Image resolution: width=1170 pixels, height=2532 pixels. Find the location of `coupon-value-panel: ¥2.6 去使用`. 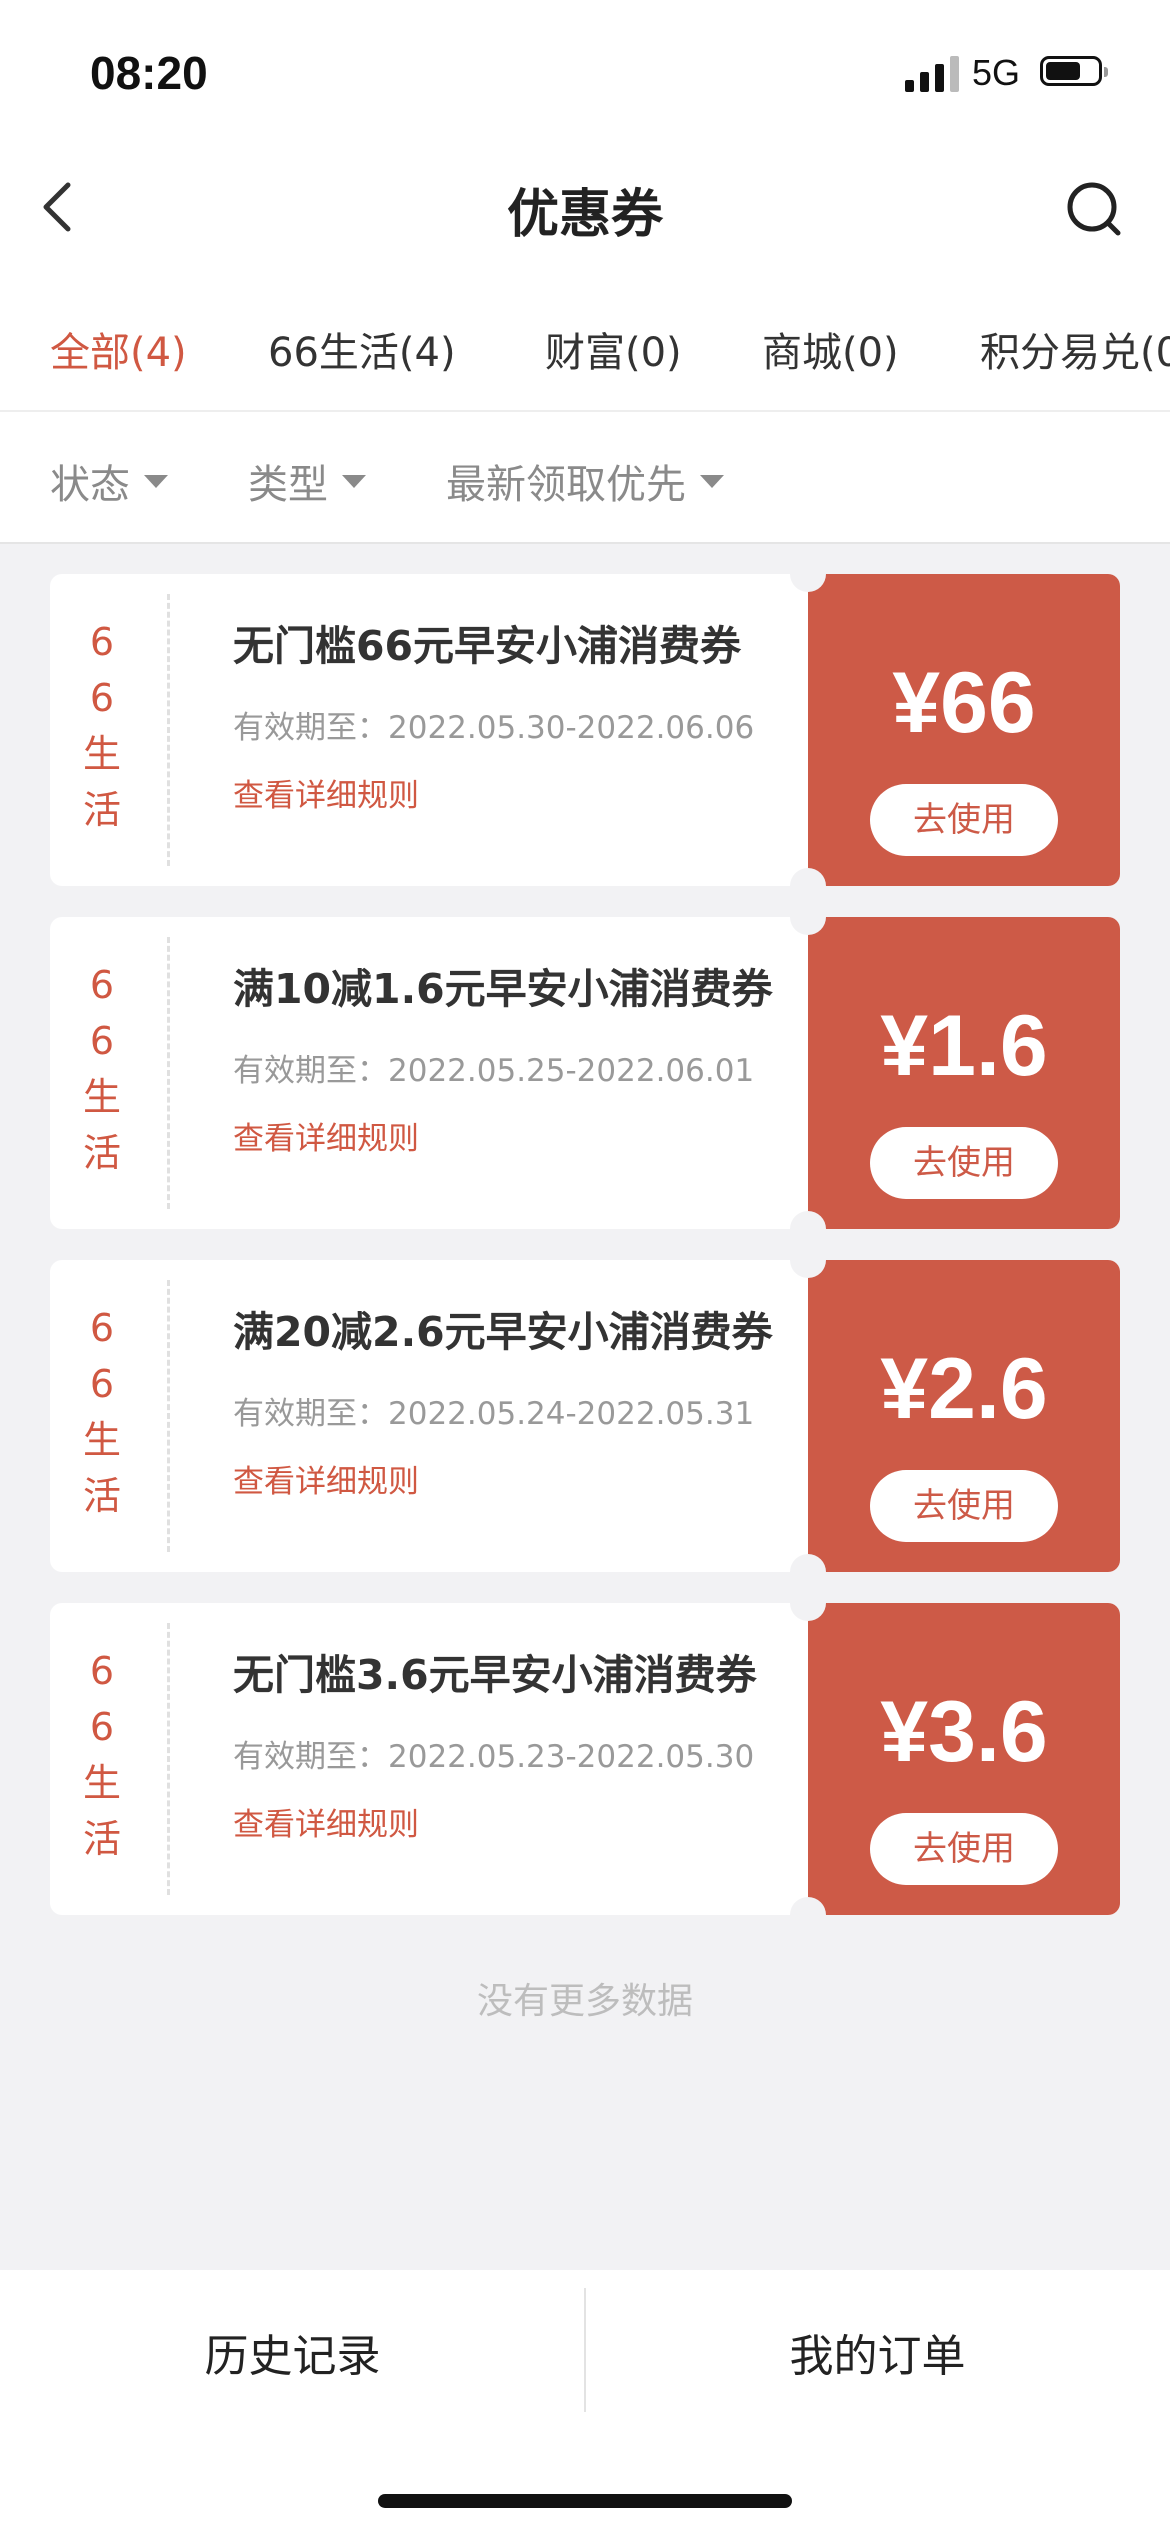

coupon-value-panel: ¥2.6 去使用 is located at coordinates (964, 1416).